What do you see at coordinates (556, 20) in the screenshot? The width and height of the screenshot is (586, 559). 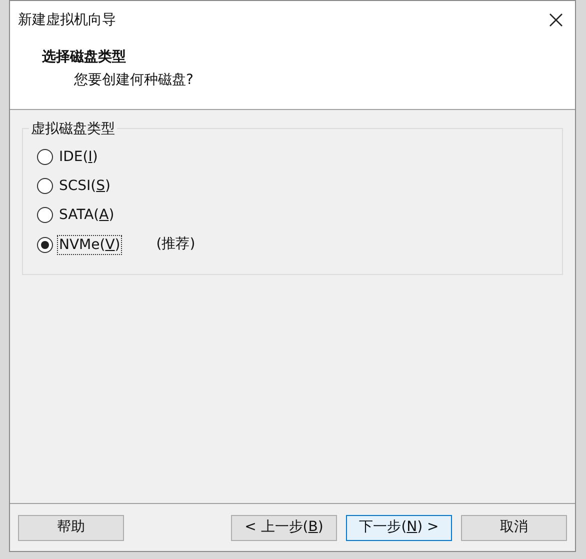 I see `close-icon` at bounding box center [556, 20].